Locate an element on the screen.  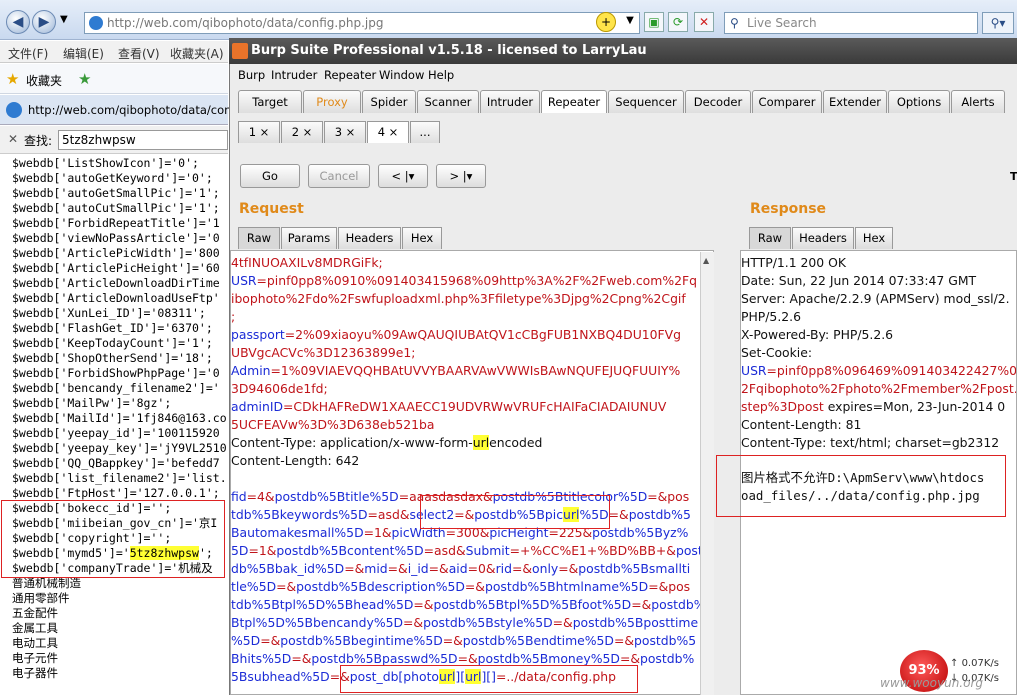
forward-history-button: > |▾ is located at coordinates (461, 176).